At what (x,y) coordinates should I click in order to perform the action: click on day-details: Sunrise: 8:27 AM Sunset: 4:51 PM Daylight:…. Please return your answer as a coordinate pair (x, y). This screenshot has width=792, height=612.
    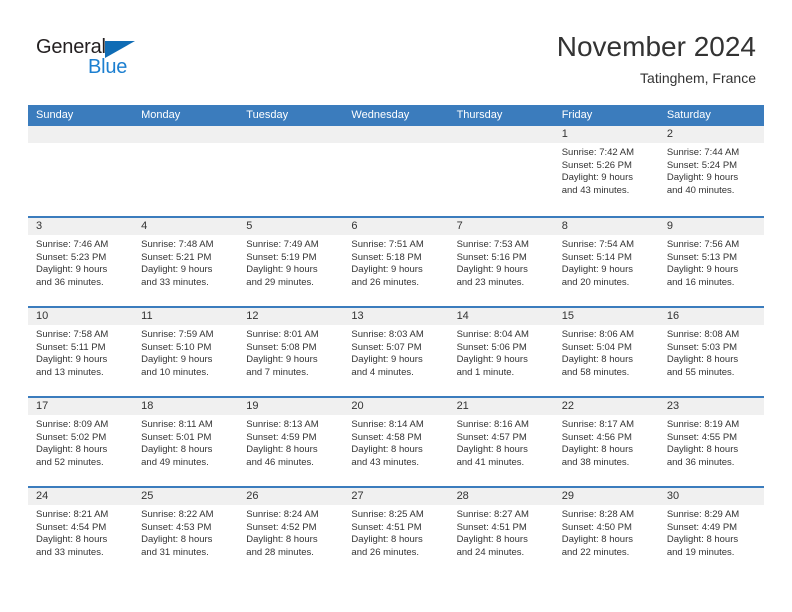
    Looking at the image, I should click on (501, 532).